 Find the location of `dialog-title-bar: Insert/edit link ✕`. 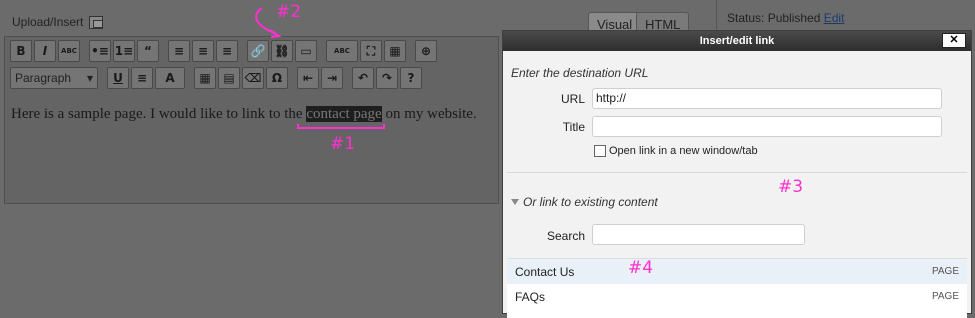

dialog-title-bar: Insert/edit link ✕ is located at coordinates (737, 41).